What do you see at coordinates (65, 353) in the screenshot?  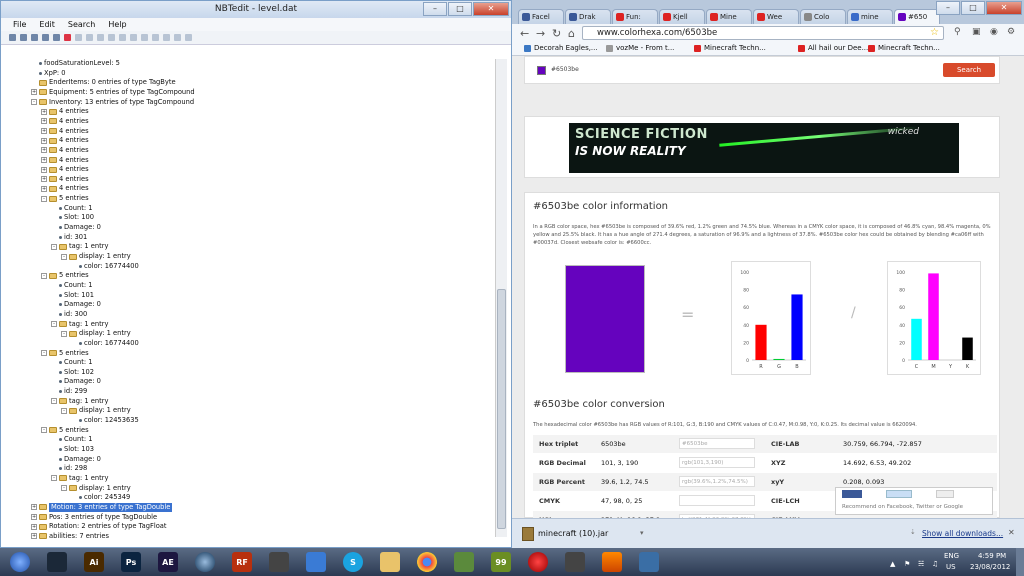 I see `tree-node: - 5 entries` at bounding box center [65, 353].